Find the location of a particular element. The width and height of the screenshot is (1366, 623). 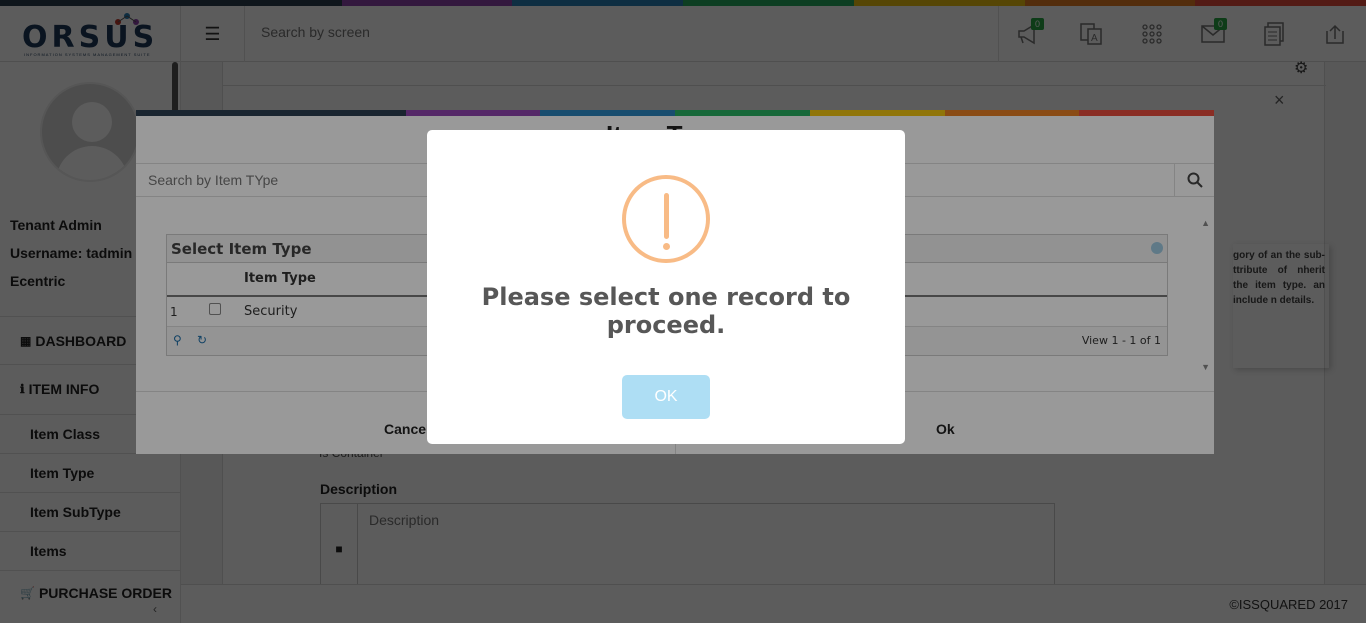

alert-ok-button: OK is located at coordinates (666, 397).